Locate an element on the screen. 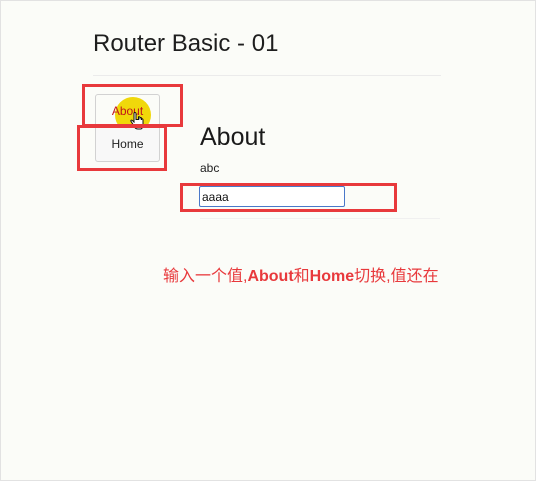 The image size is (536, 481). annotation-note: 输入一个值,About和Home切换,值还在 is located at coordinates (301, 274).